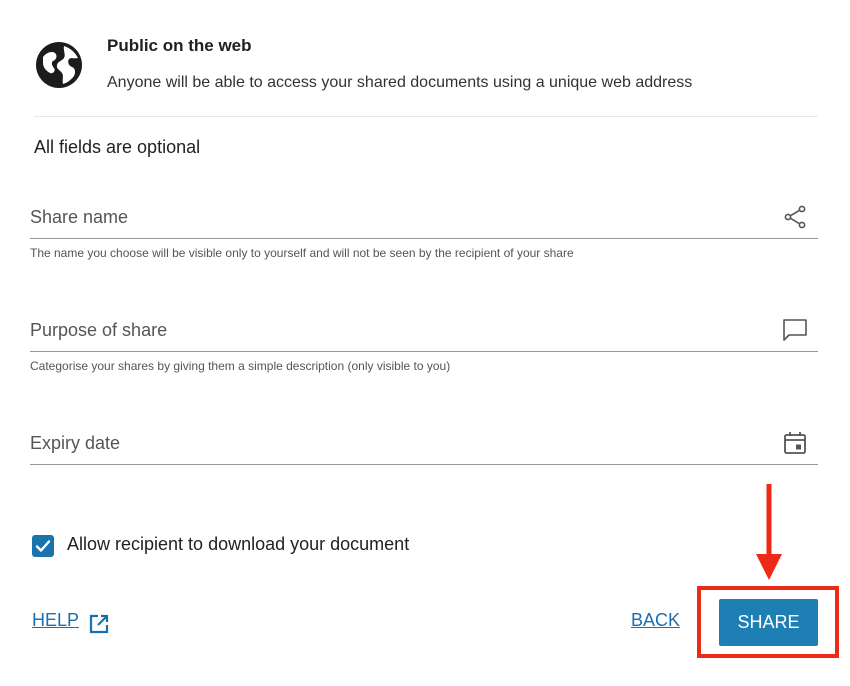 The width and height of the screenshot is (850, 686). I want to click on expiry-field, so click(424, 444).